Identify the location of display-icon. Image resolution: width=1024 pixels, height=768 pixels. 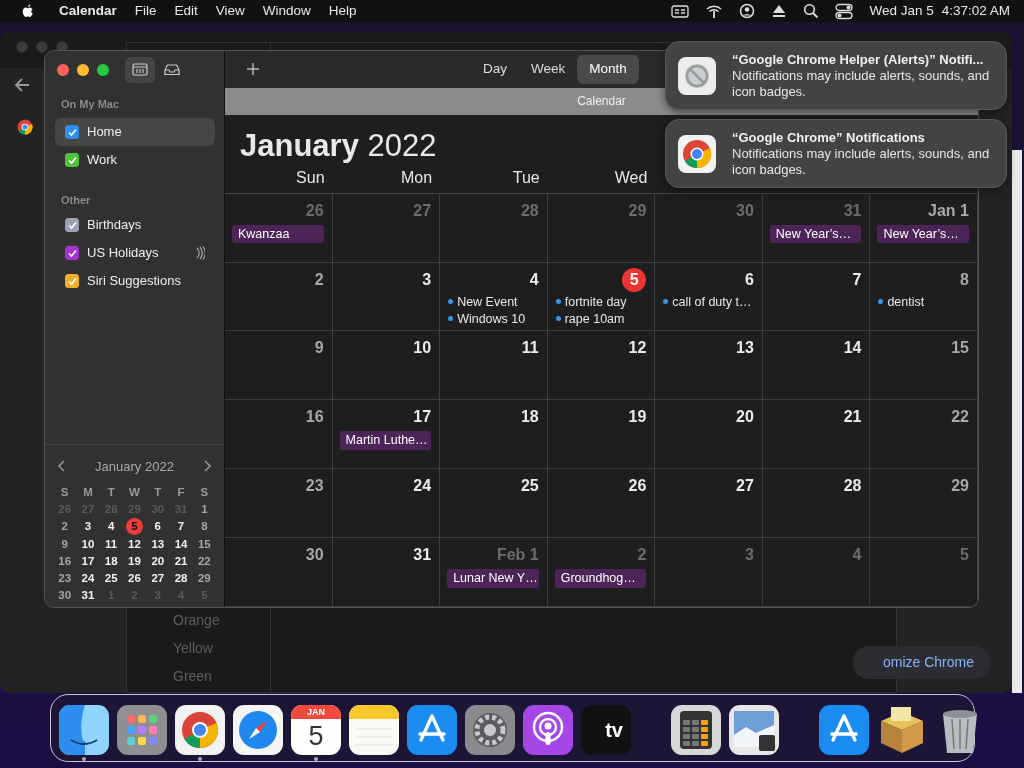
(680, 11).